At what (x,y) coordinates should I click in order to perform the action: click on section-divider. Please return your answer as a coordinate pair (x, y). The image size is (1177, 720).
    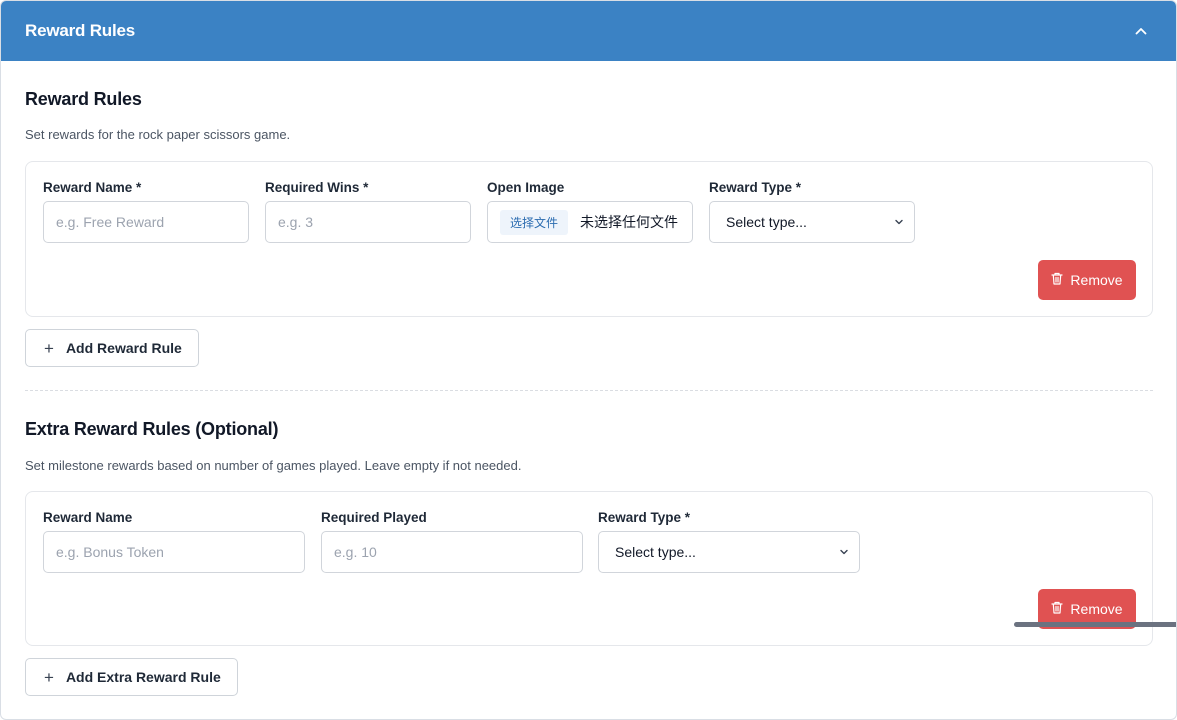
    Looking at the image, I should click on (589, 390).